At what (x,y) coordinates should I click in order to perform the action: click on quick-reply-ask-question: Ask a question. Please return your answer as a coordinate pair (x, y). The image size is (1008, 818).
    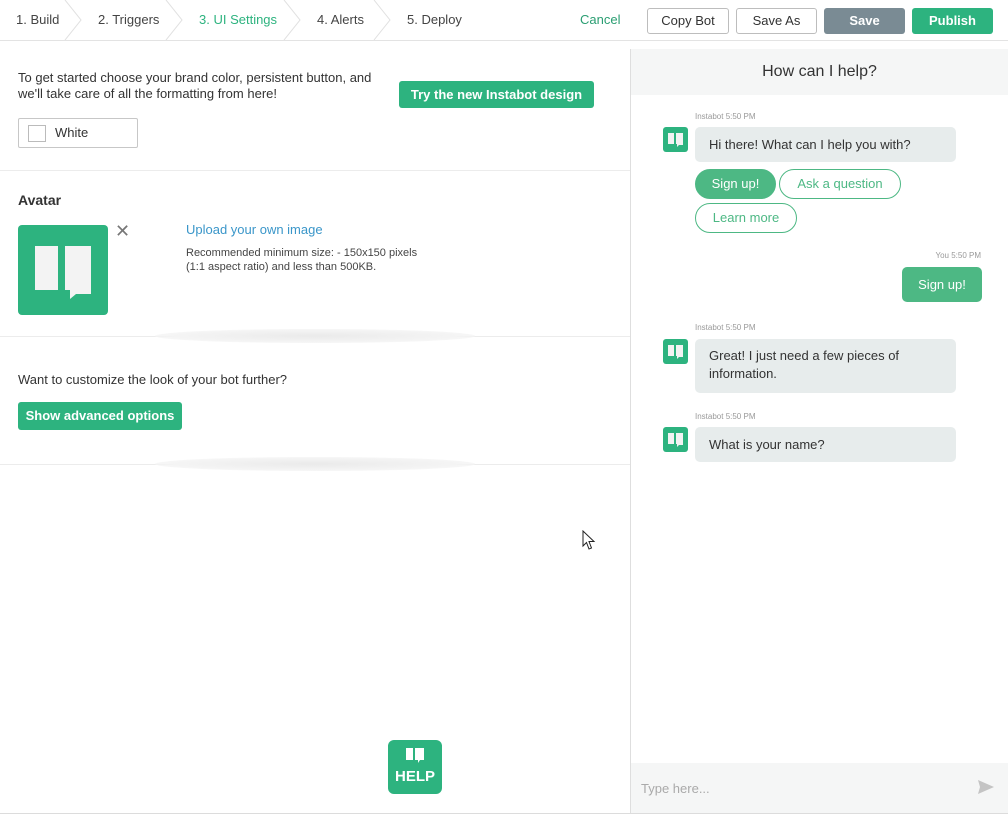
    Looking at the image, I should click on (840, 184).